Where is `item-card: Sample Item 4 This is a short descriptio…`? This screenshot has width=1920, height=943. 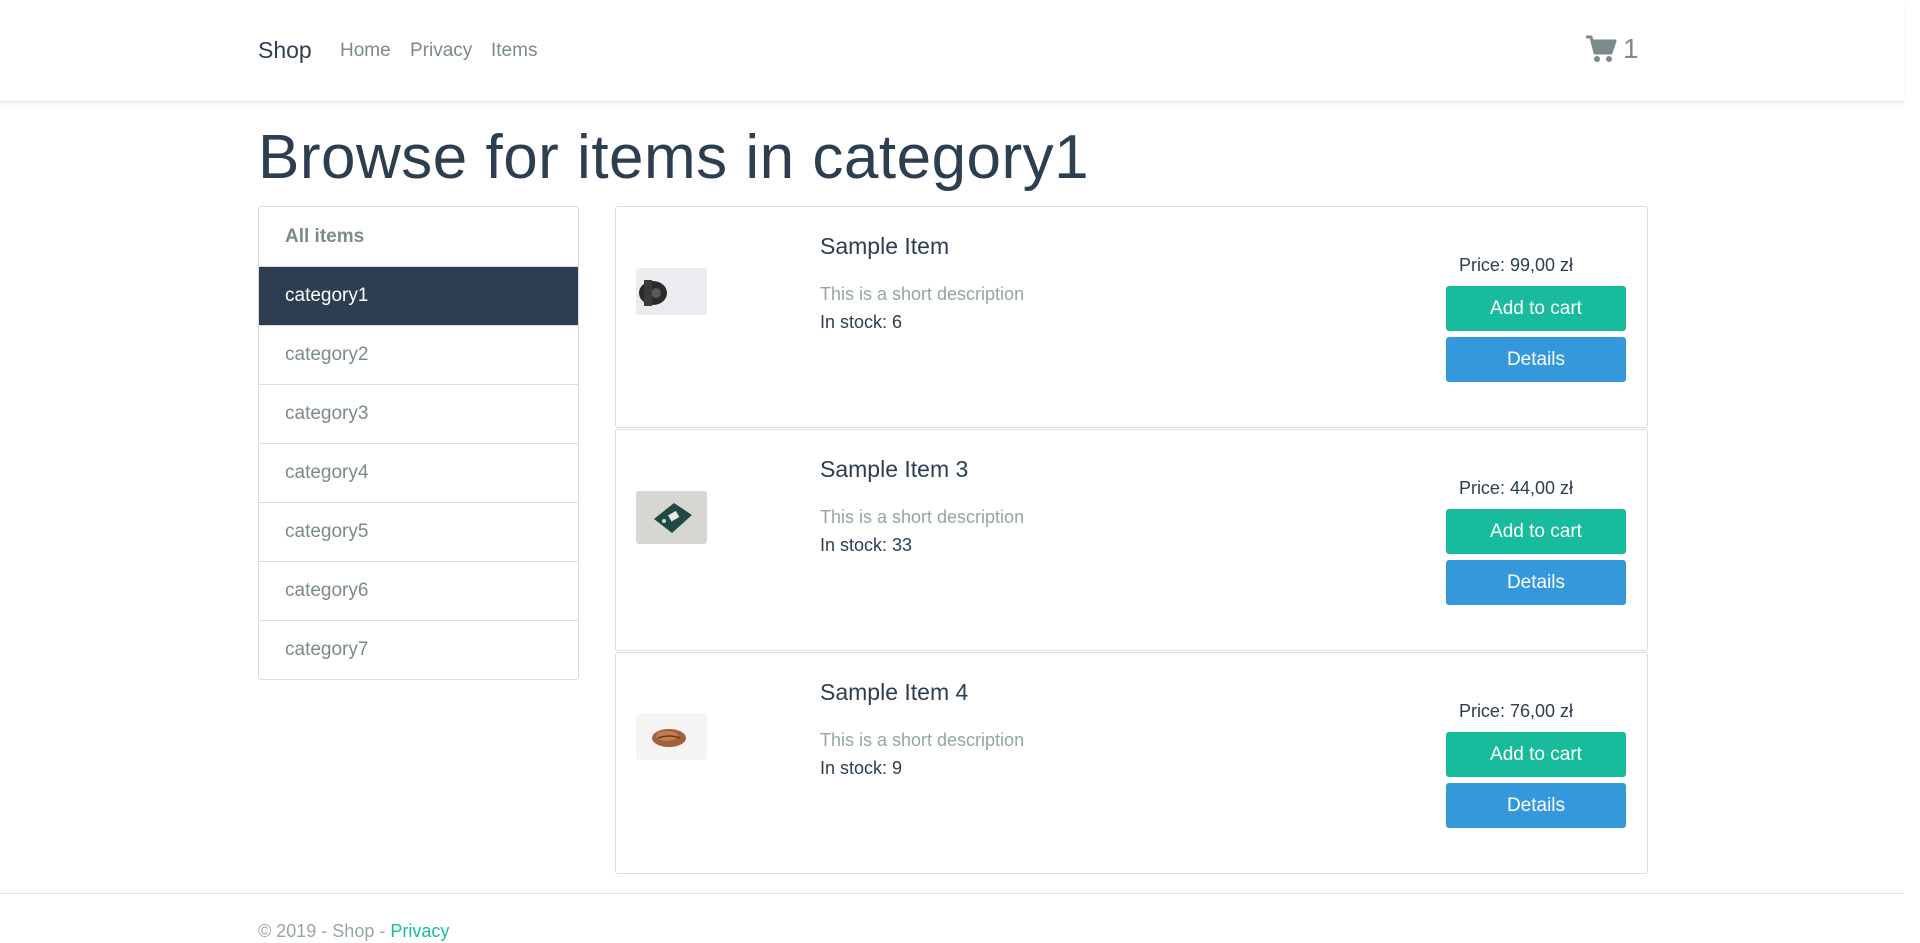 item-card: Sample Item 4 This is a short descriptio… is located at coordinates (1131, 763).